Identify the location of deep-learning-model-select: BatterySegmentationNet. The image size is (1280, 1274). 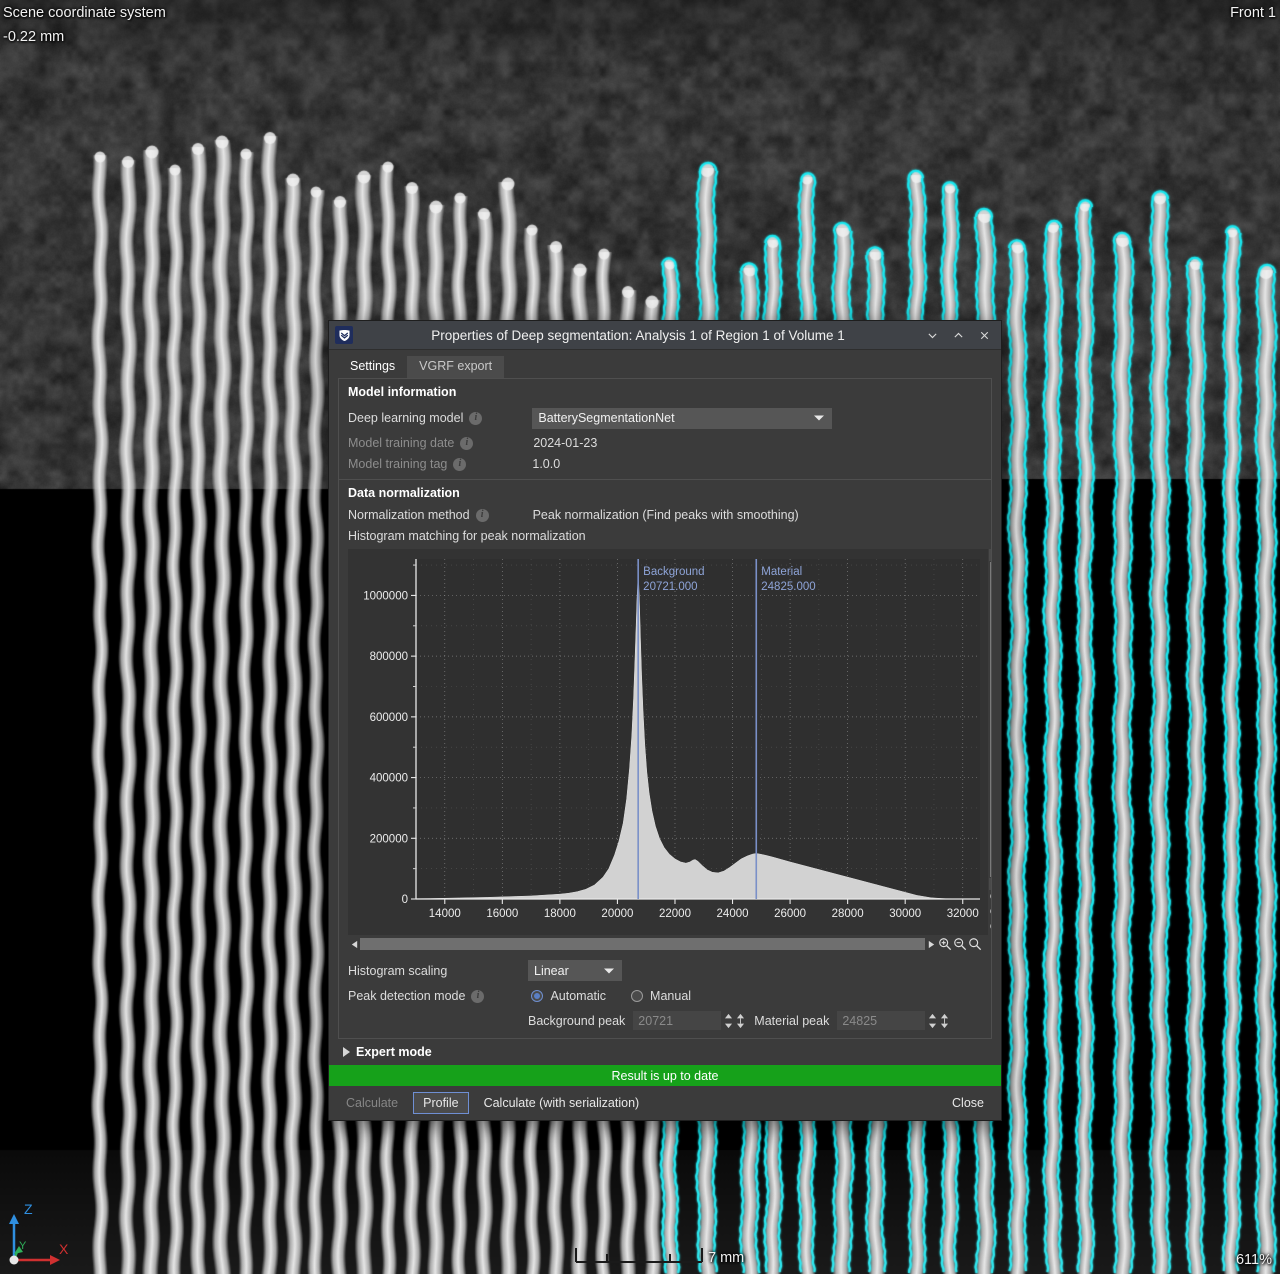
(682, 418).